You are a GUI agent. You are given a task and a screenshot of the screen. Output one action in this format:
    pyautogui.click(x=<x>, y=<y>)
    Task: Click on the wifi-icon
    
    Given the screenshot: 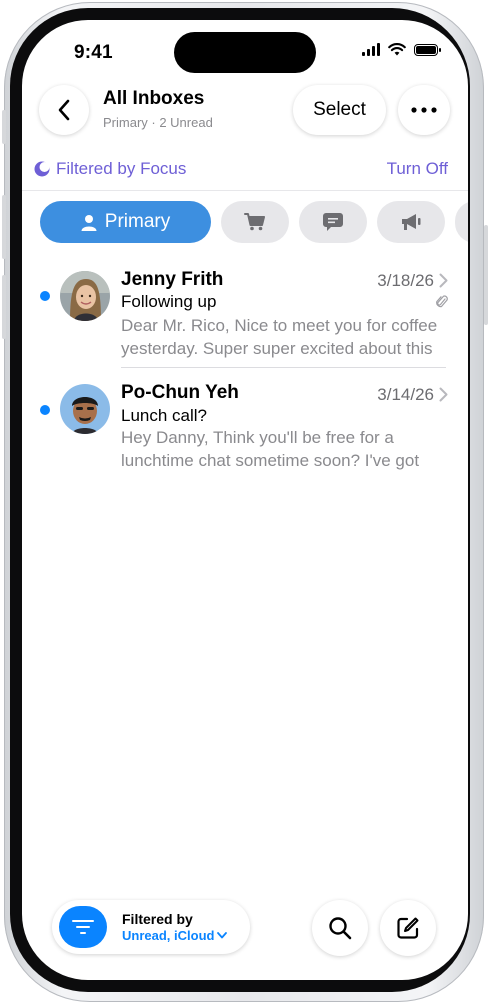 What is the action you would take?
    pyautogui.click(x=397, y=49)
    